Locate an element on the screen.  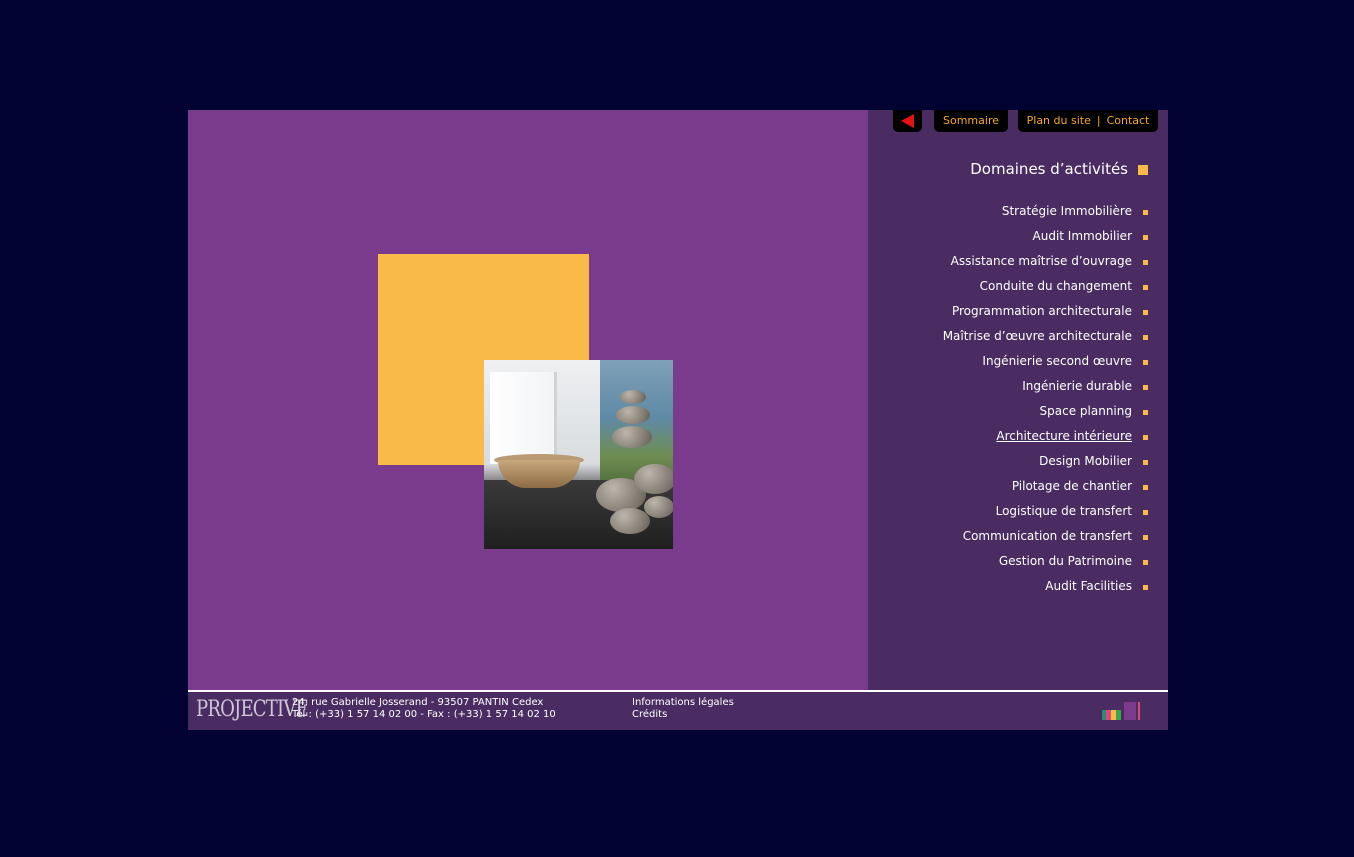
menu-item-label: Programmation architecturale is located at coordinates (1041, 311).